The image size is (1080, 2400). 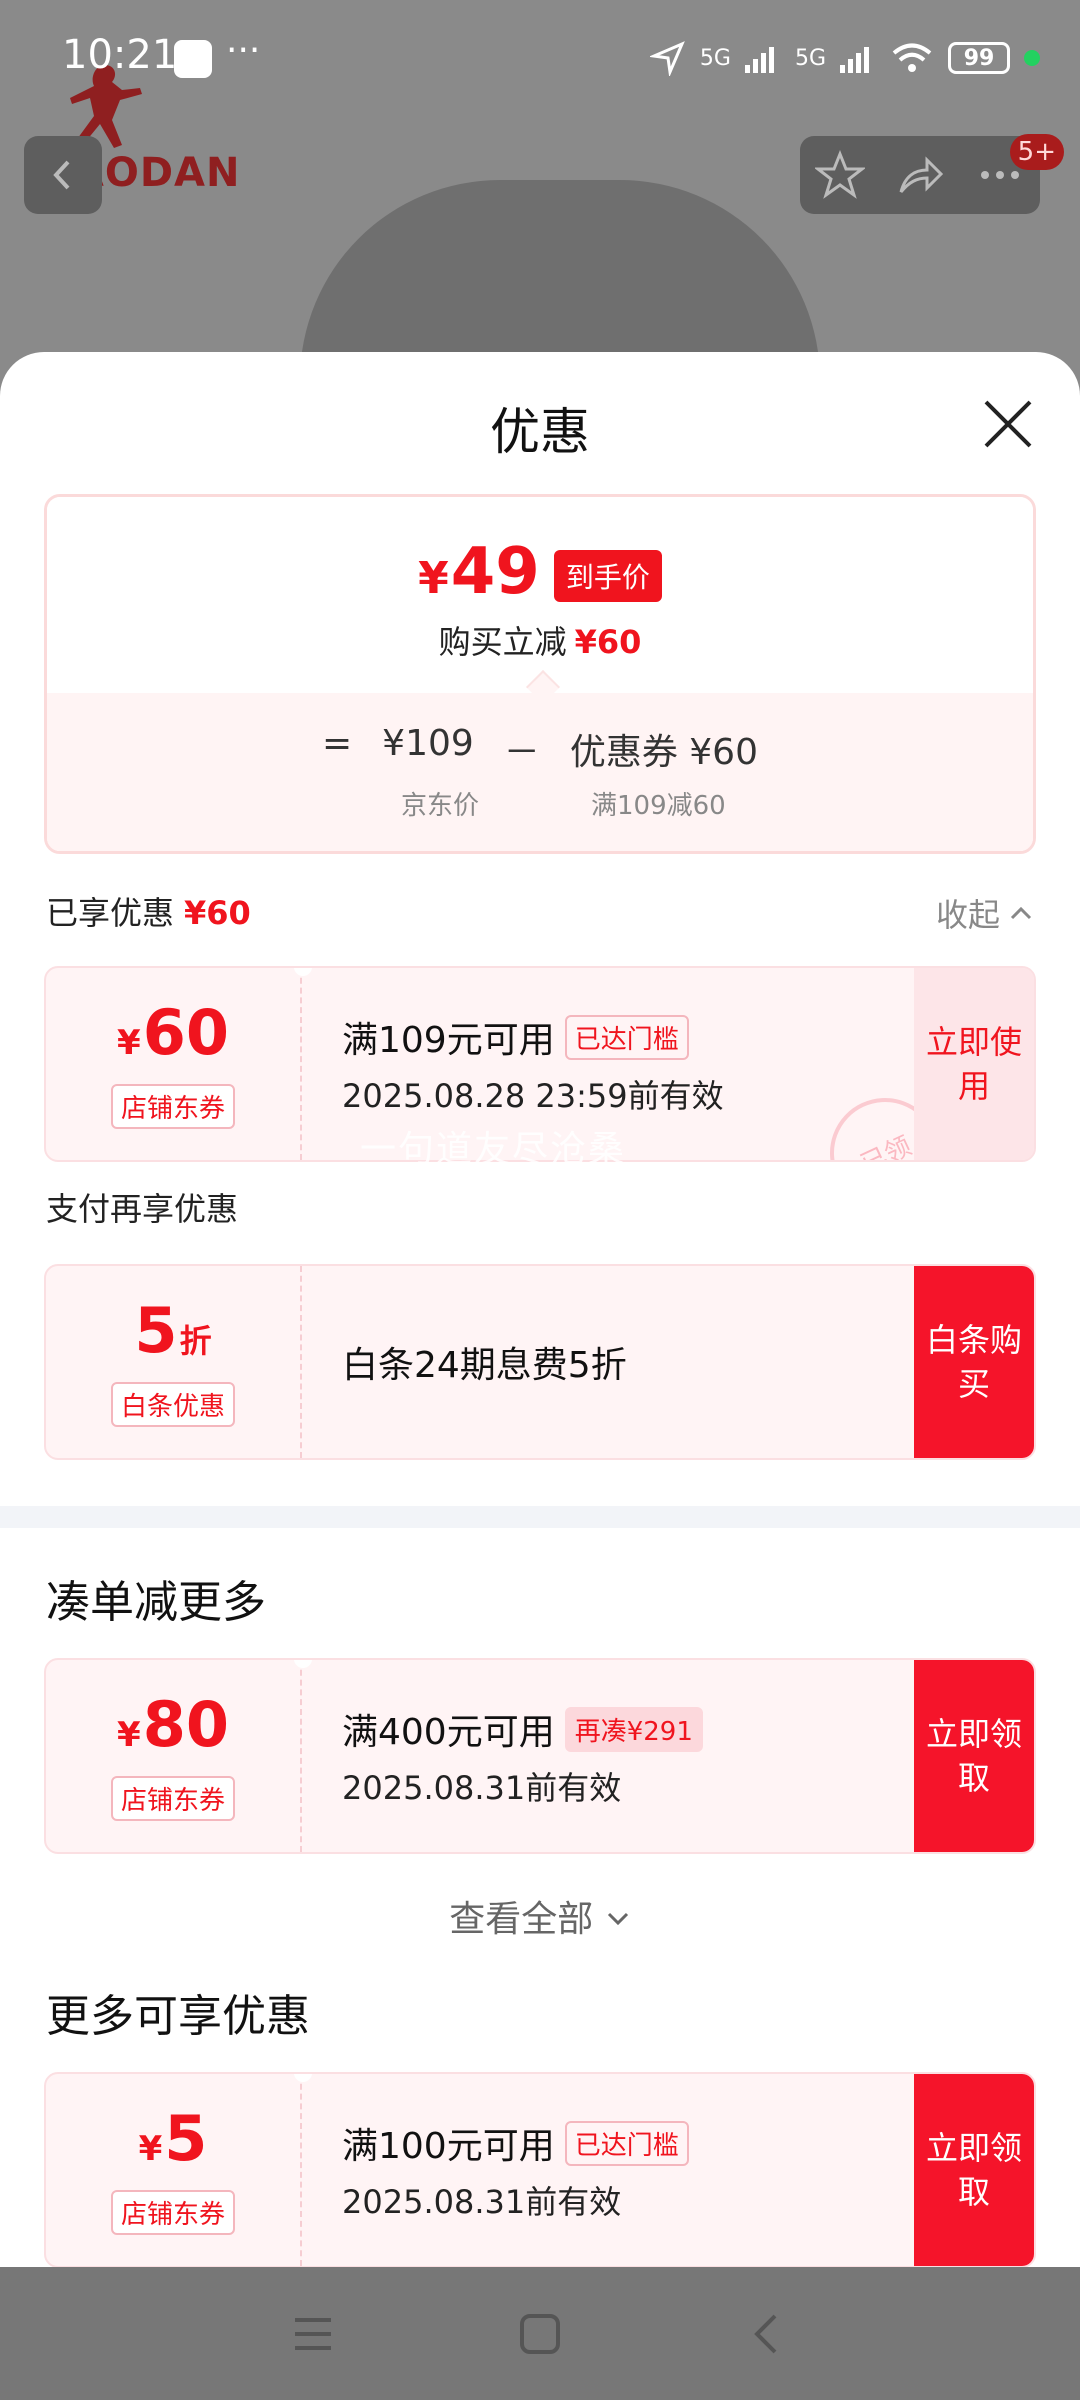 What do you see at coordinates (840, 175) in the screenshot?
I see `favorite-star-icon` at bounding box center [840, 175].